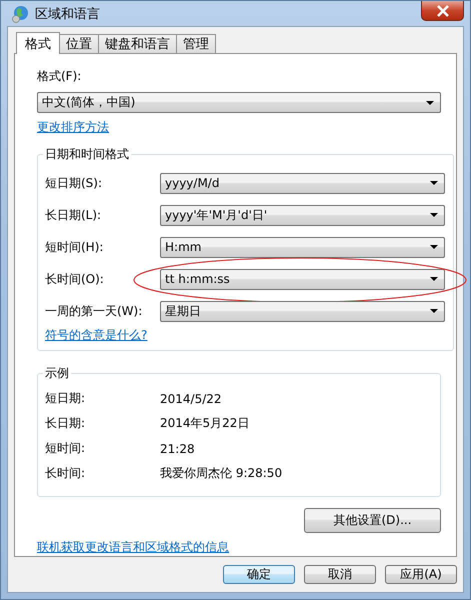 The image size is (471, 600). I want to click on dialog-button: 确定, so click(259, 574).